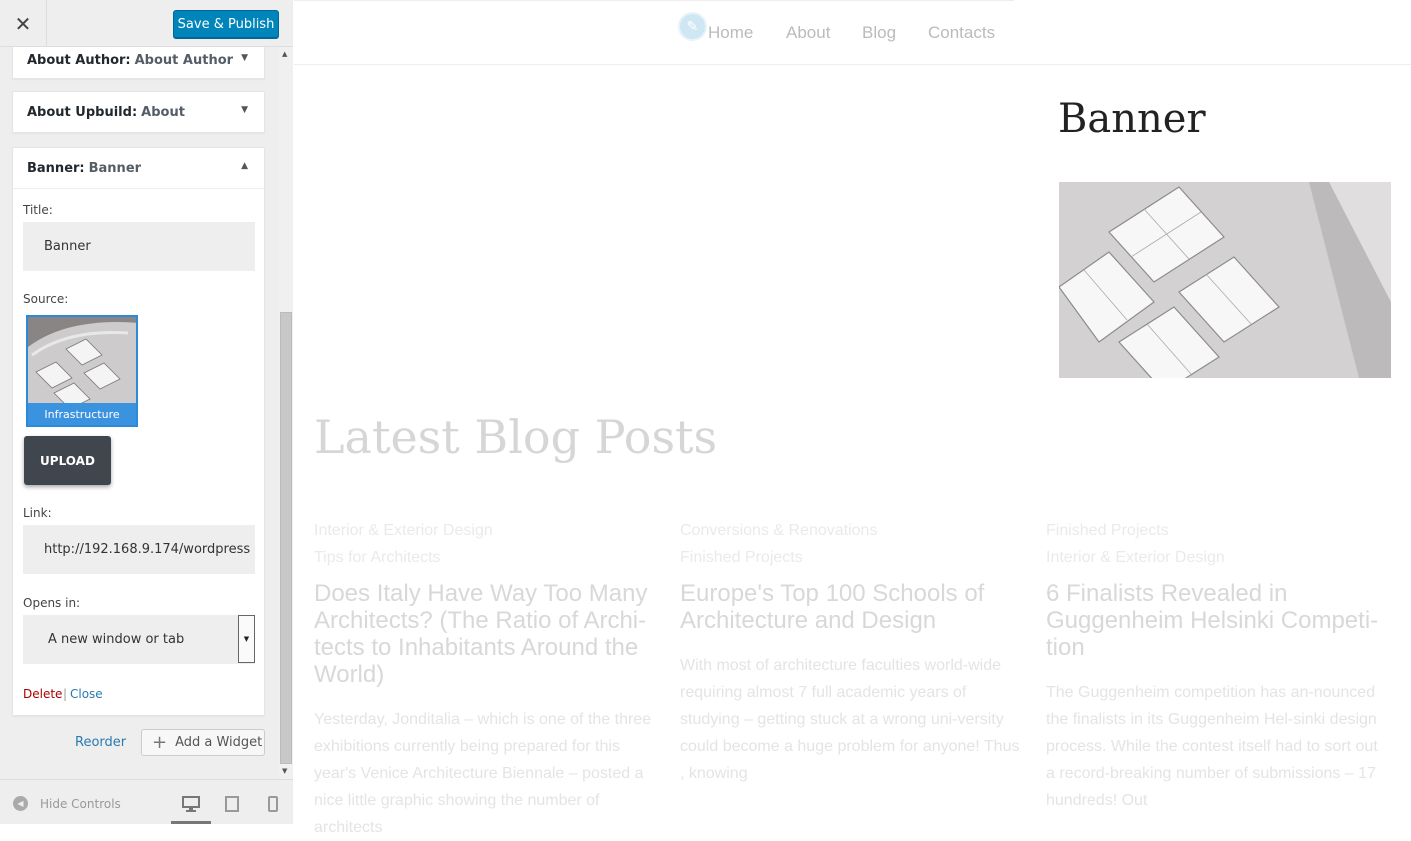 Image resolution: width=1411 pixels, height=841 pixels. I want to click on site-navigation: ✎ Home About Blog Contacts, so click(852, 32).